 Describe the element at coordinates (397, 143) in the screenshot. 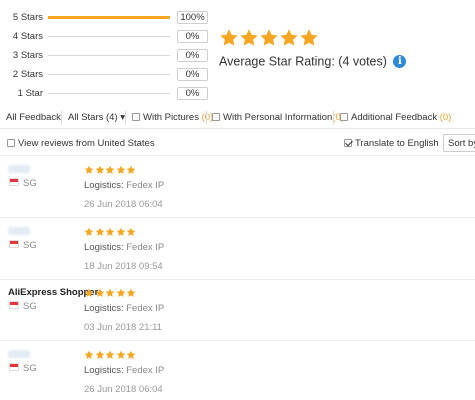

I see `translate-label: Translate to English` at that location.